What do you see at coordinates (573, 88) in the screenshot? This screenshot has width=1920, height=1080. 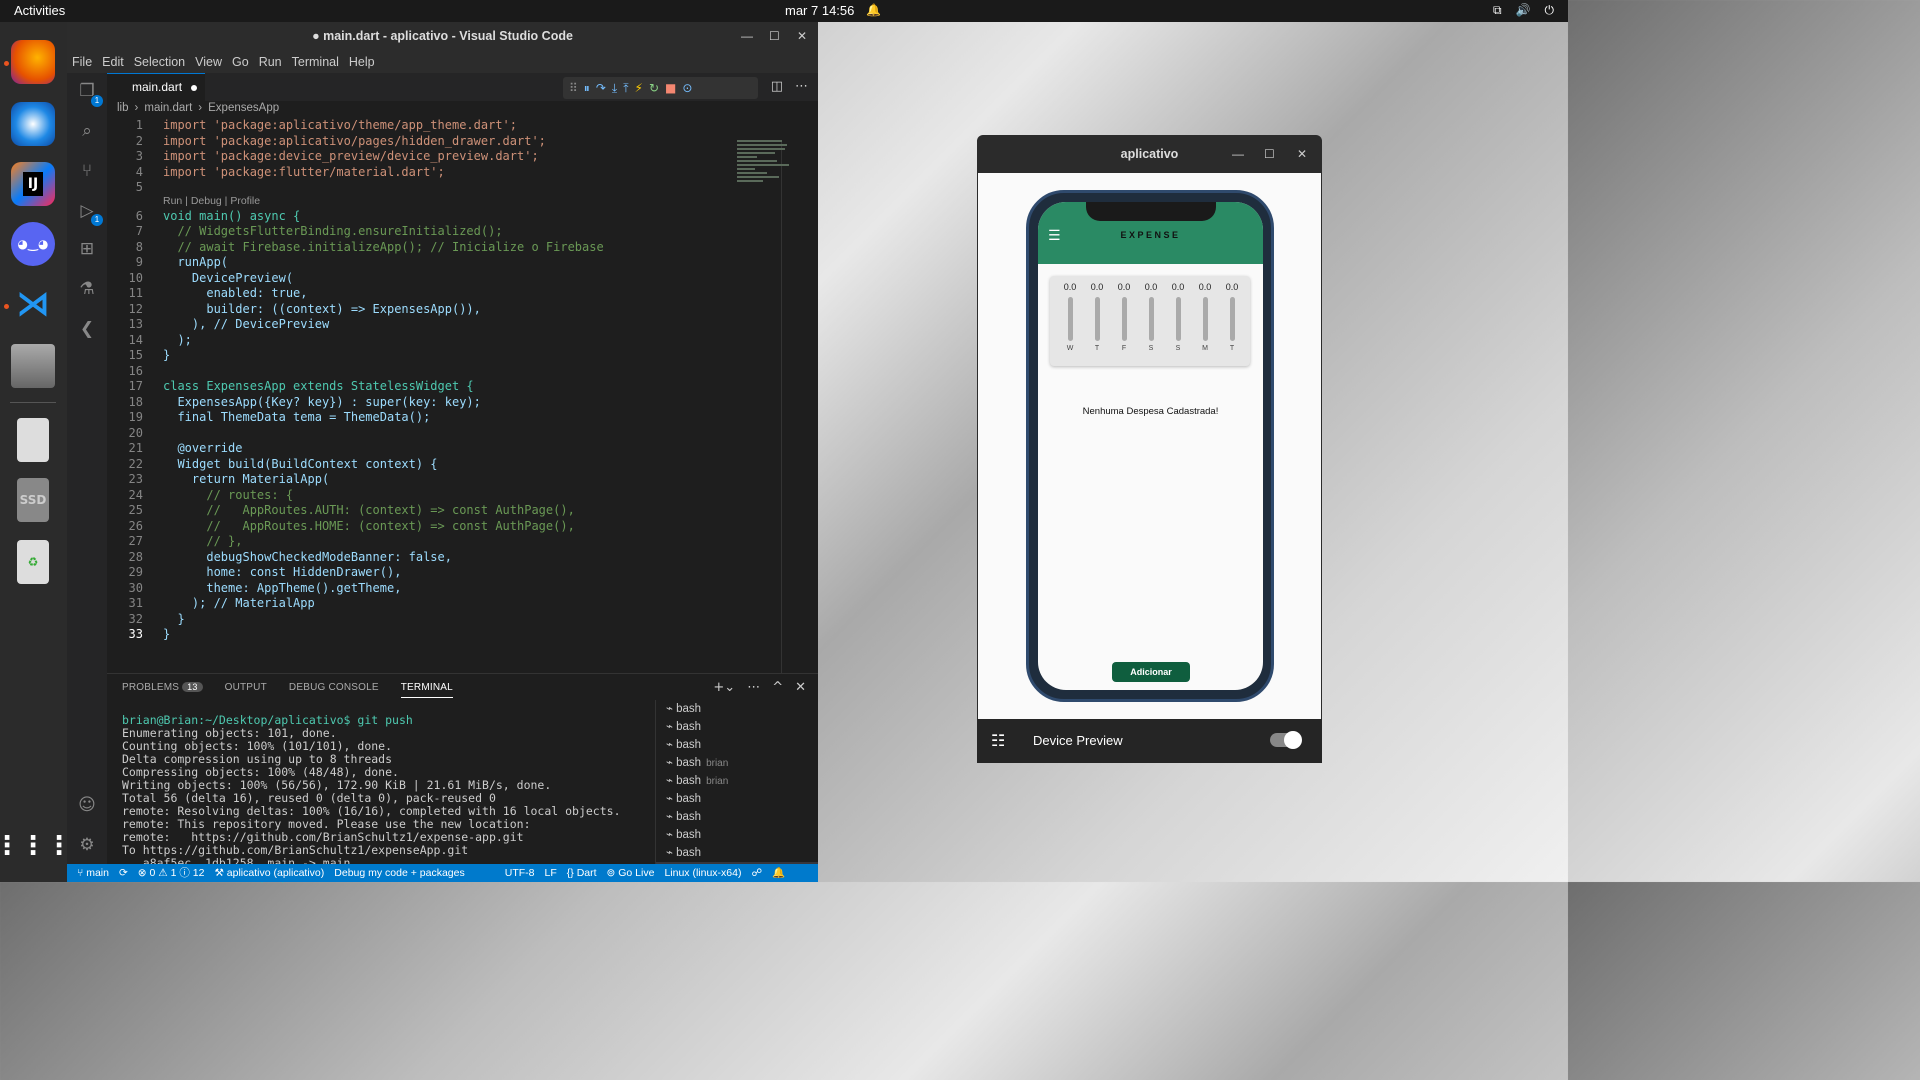 I see `drag-handle-icon: ⠿` at bounding box center [573, 88].